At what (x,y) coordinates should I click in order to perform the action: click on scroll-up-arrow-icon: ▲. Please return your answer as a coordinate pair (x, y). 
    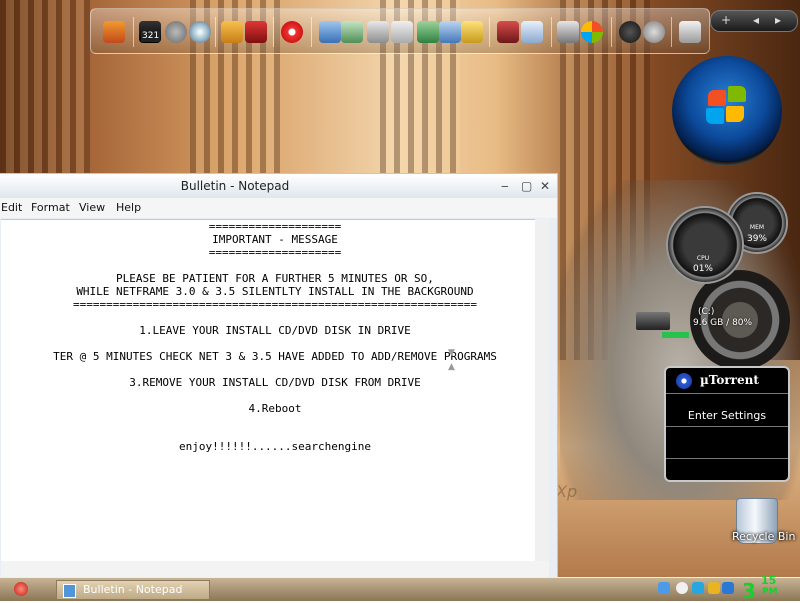
    Looking at the image, I should click on (451, 367).